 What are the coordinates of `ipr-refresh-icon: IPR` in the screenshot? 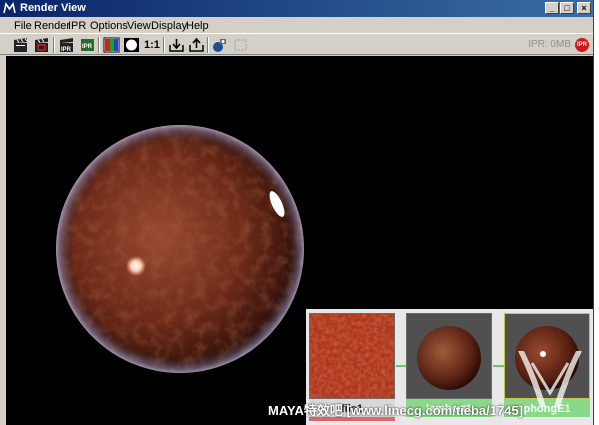 It's located at (87, 45).